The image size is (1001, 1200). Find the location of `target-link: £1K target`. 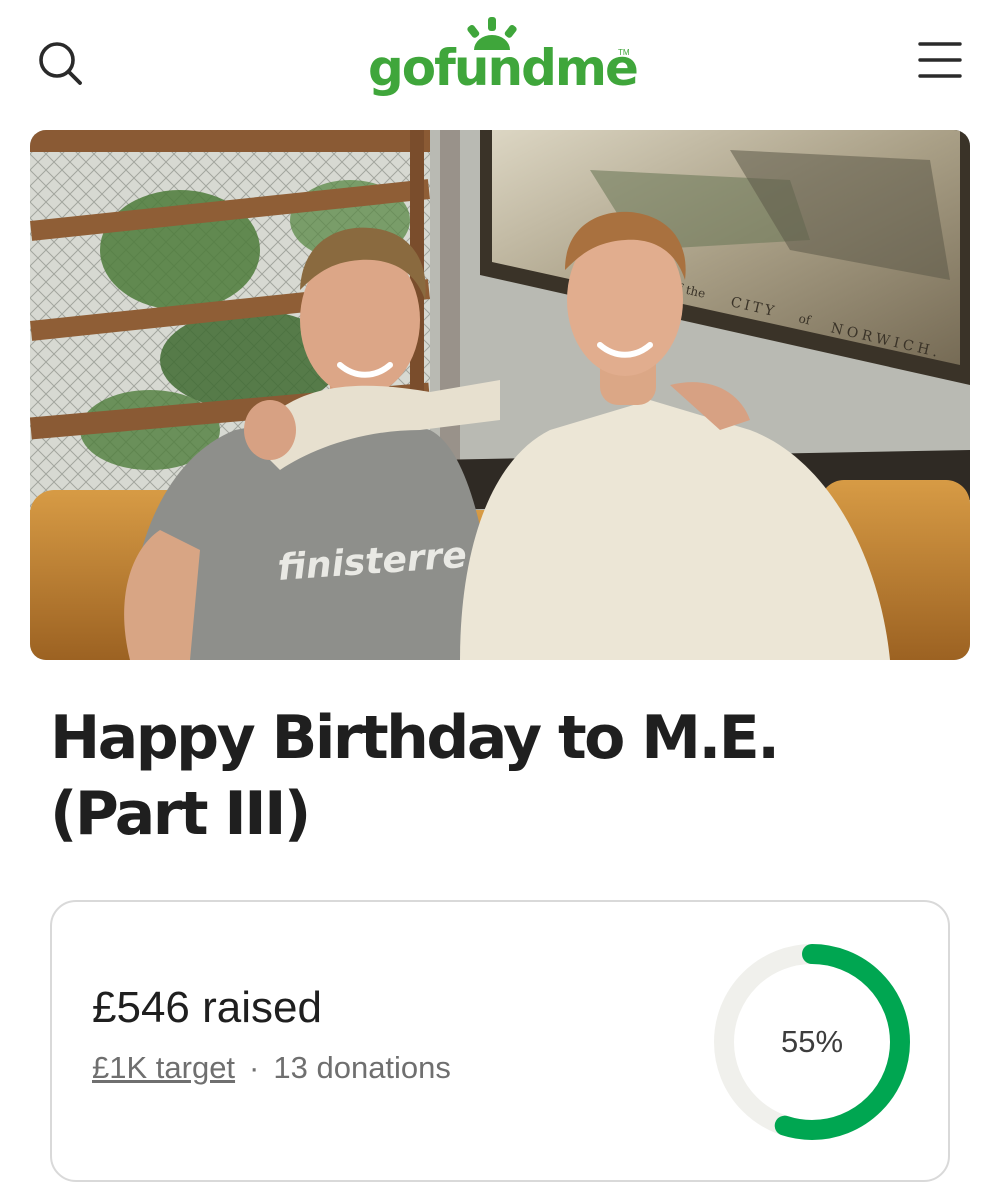

target-link: £1K target is located at coordinates (163, 1067).